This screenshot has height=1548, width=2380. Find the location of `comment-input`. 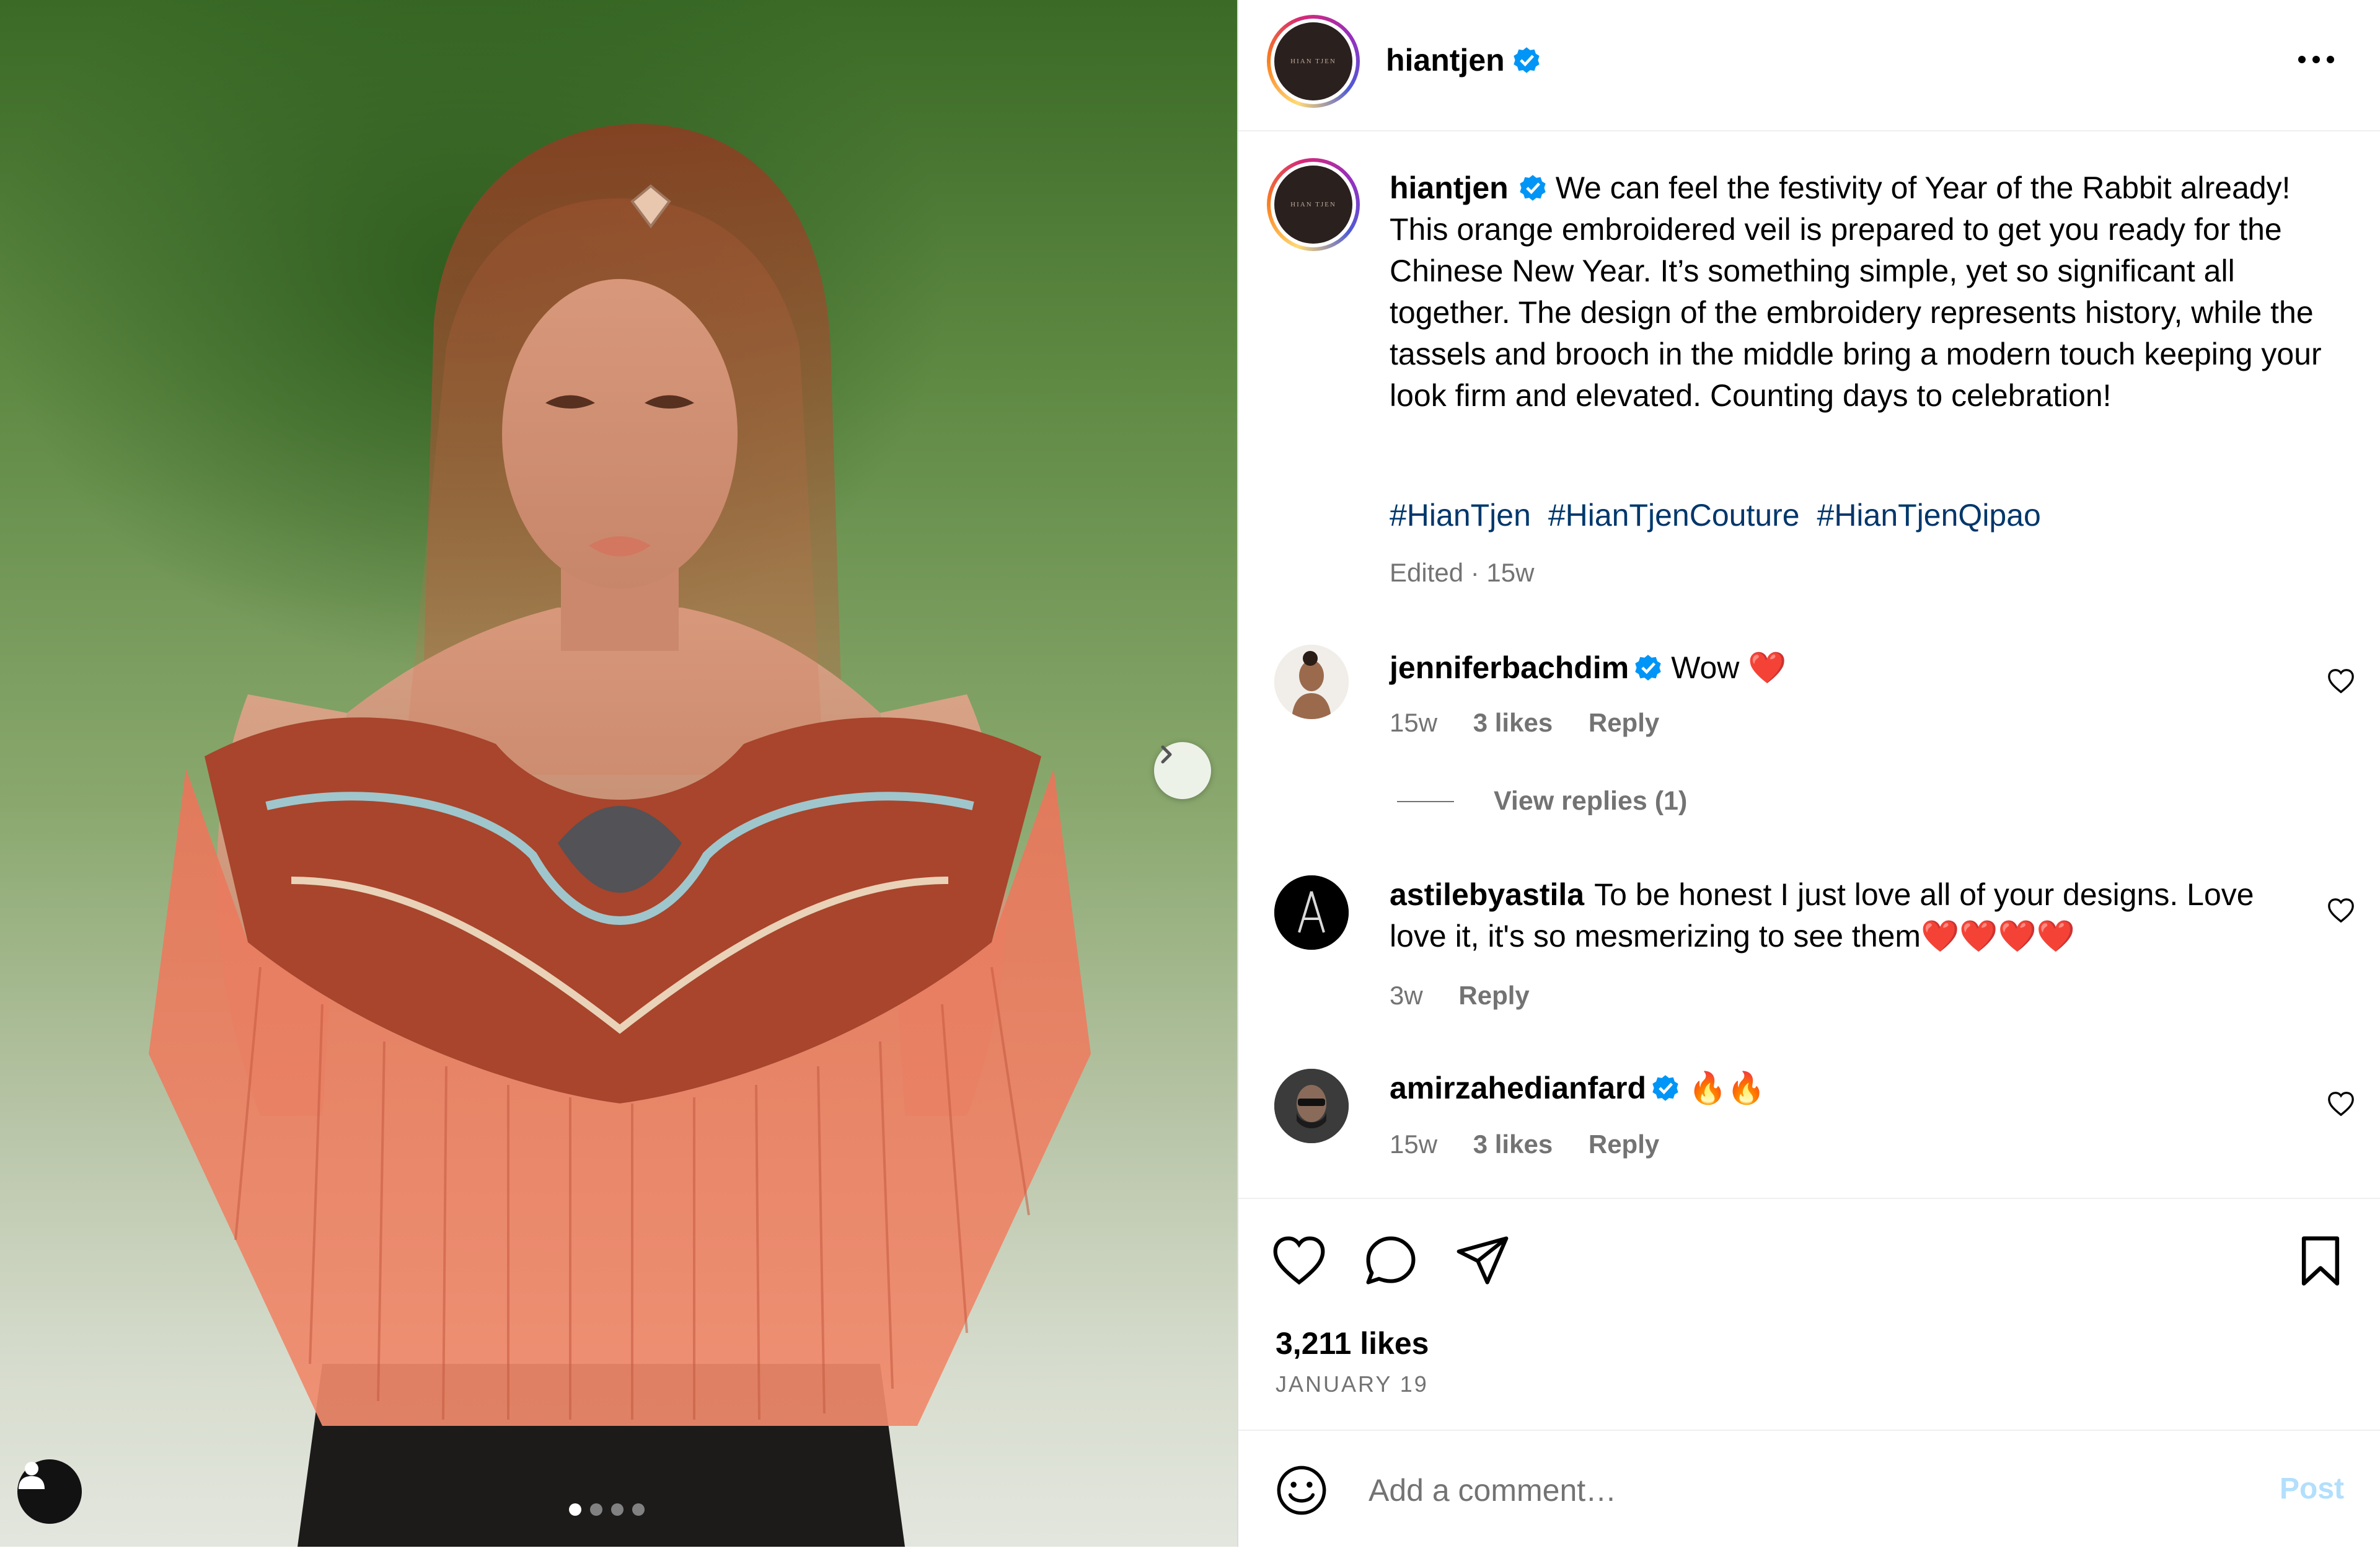

comment-input is located at coordinates (1771, 1490).